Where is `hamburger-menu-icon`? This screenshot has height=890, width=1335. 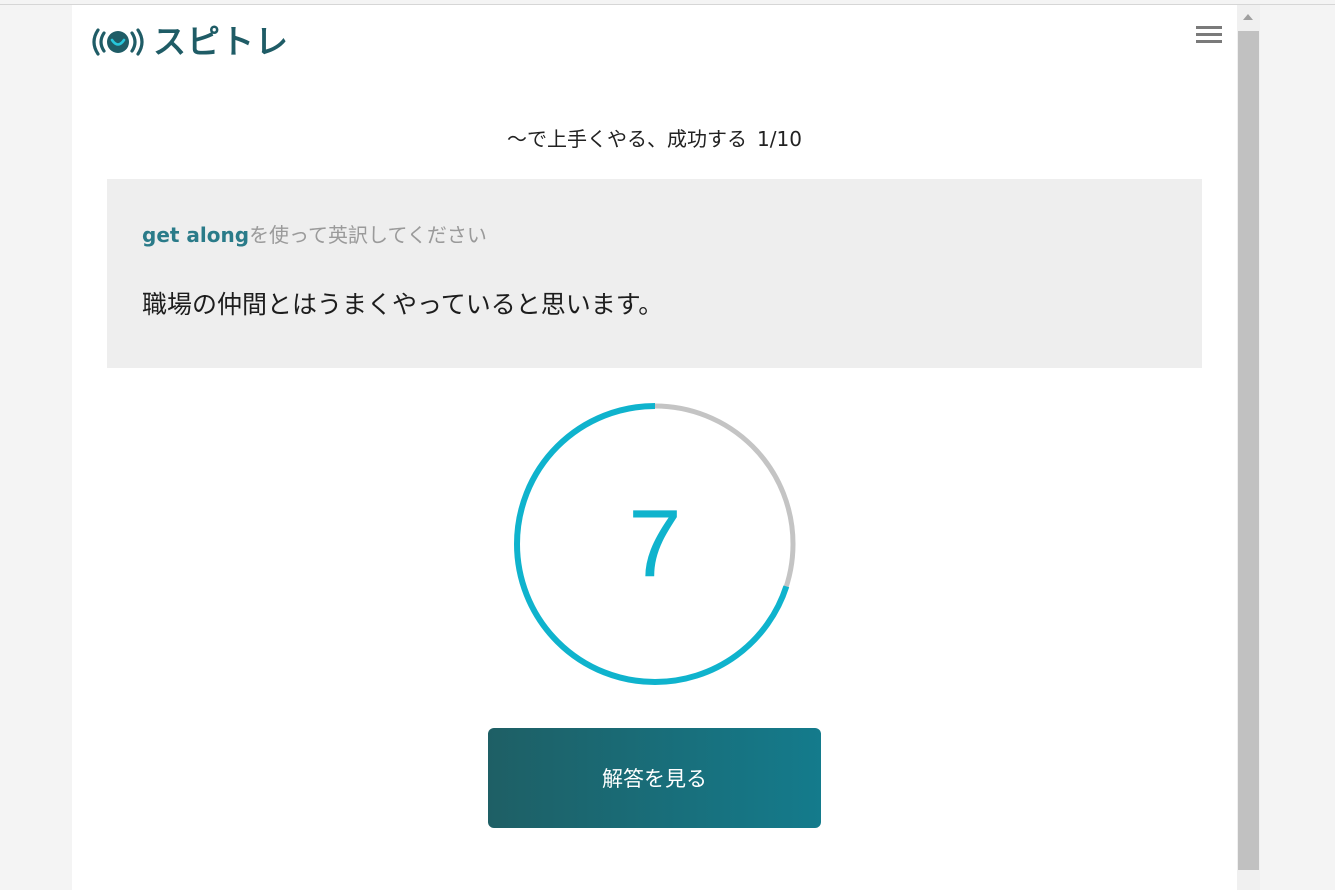 hamburger-menu-icon is located at coordinates (1209, 35).